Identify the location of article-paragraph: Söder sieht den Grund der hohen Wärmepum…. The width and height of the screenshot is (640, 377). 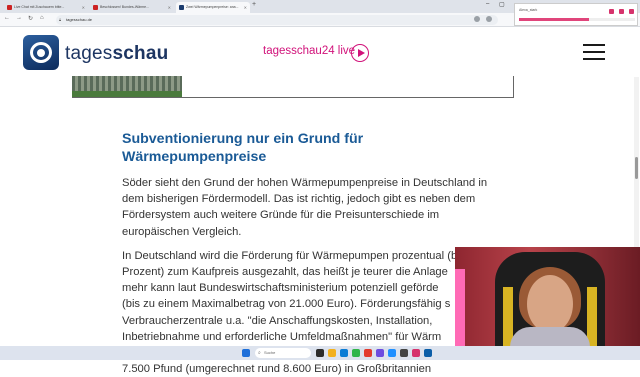
(305, 207).